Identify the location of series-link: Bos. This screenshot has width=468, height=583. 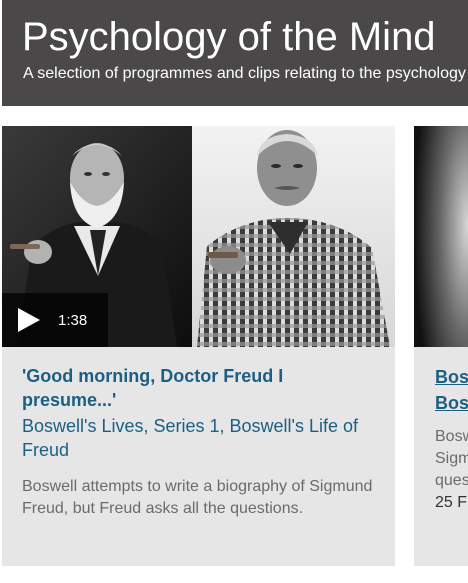
(451, 403).